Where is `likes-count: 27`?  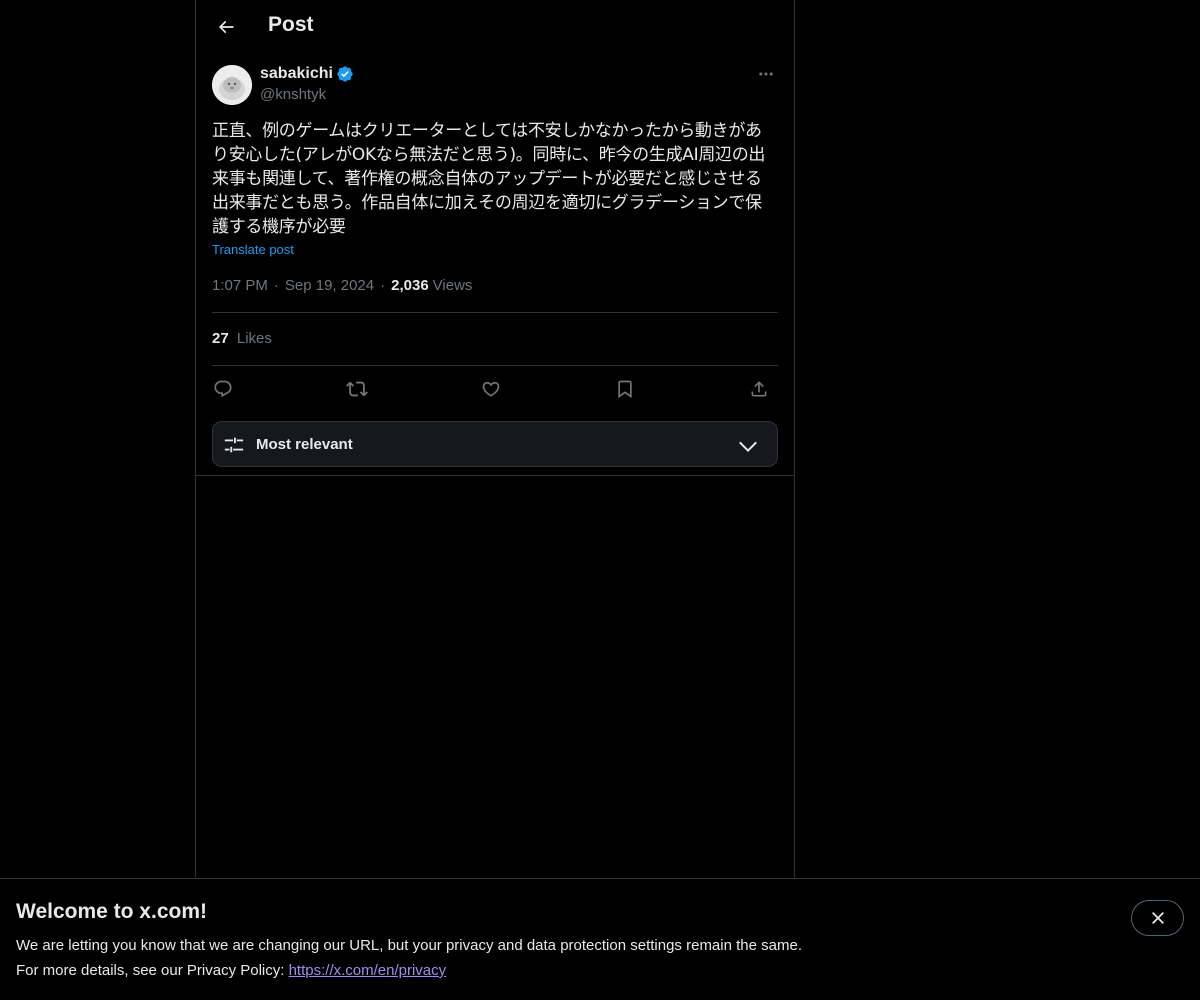 likes-count: 27 is located at coordinates (220, 338).